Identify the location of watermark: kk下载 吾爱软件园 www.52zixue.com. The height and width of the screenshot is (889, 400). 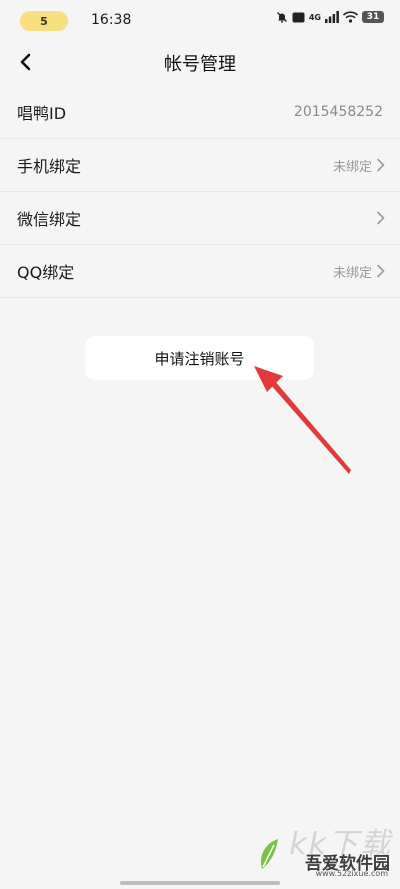
(324, 850).